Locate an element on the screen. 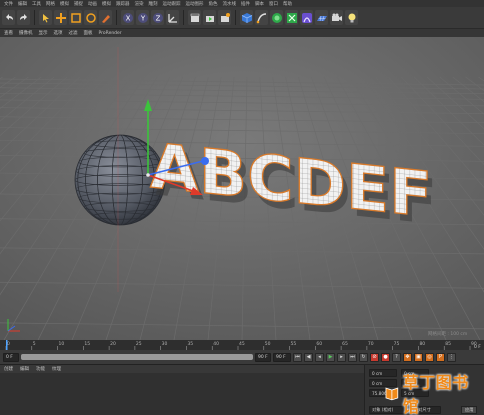  timeline-range-slider is located at coordinates (137, 357).